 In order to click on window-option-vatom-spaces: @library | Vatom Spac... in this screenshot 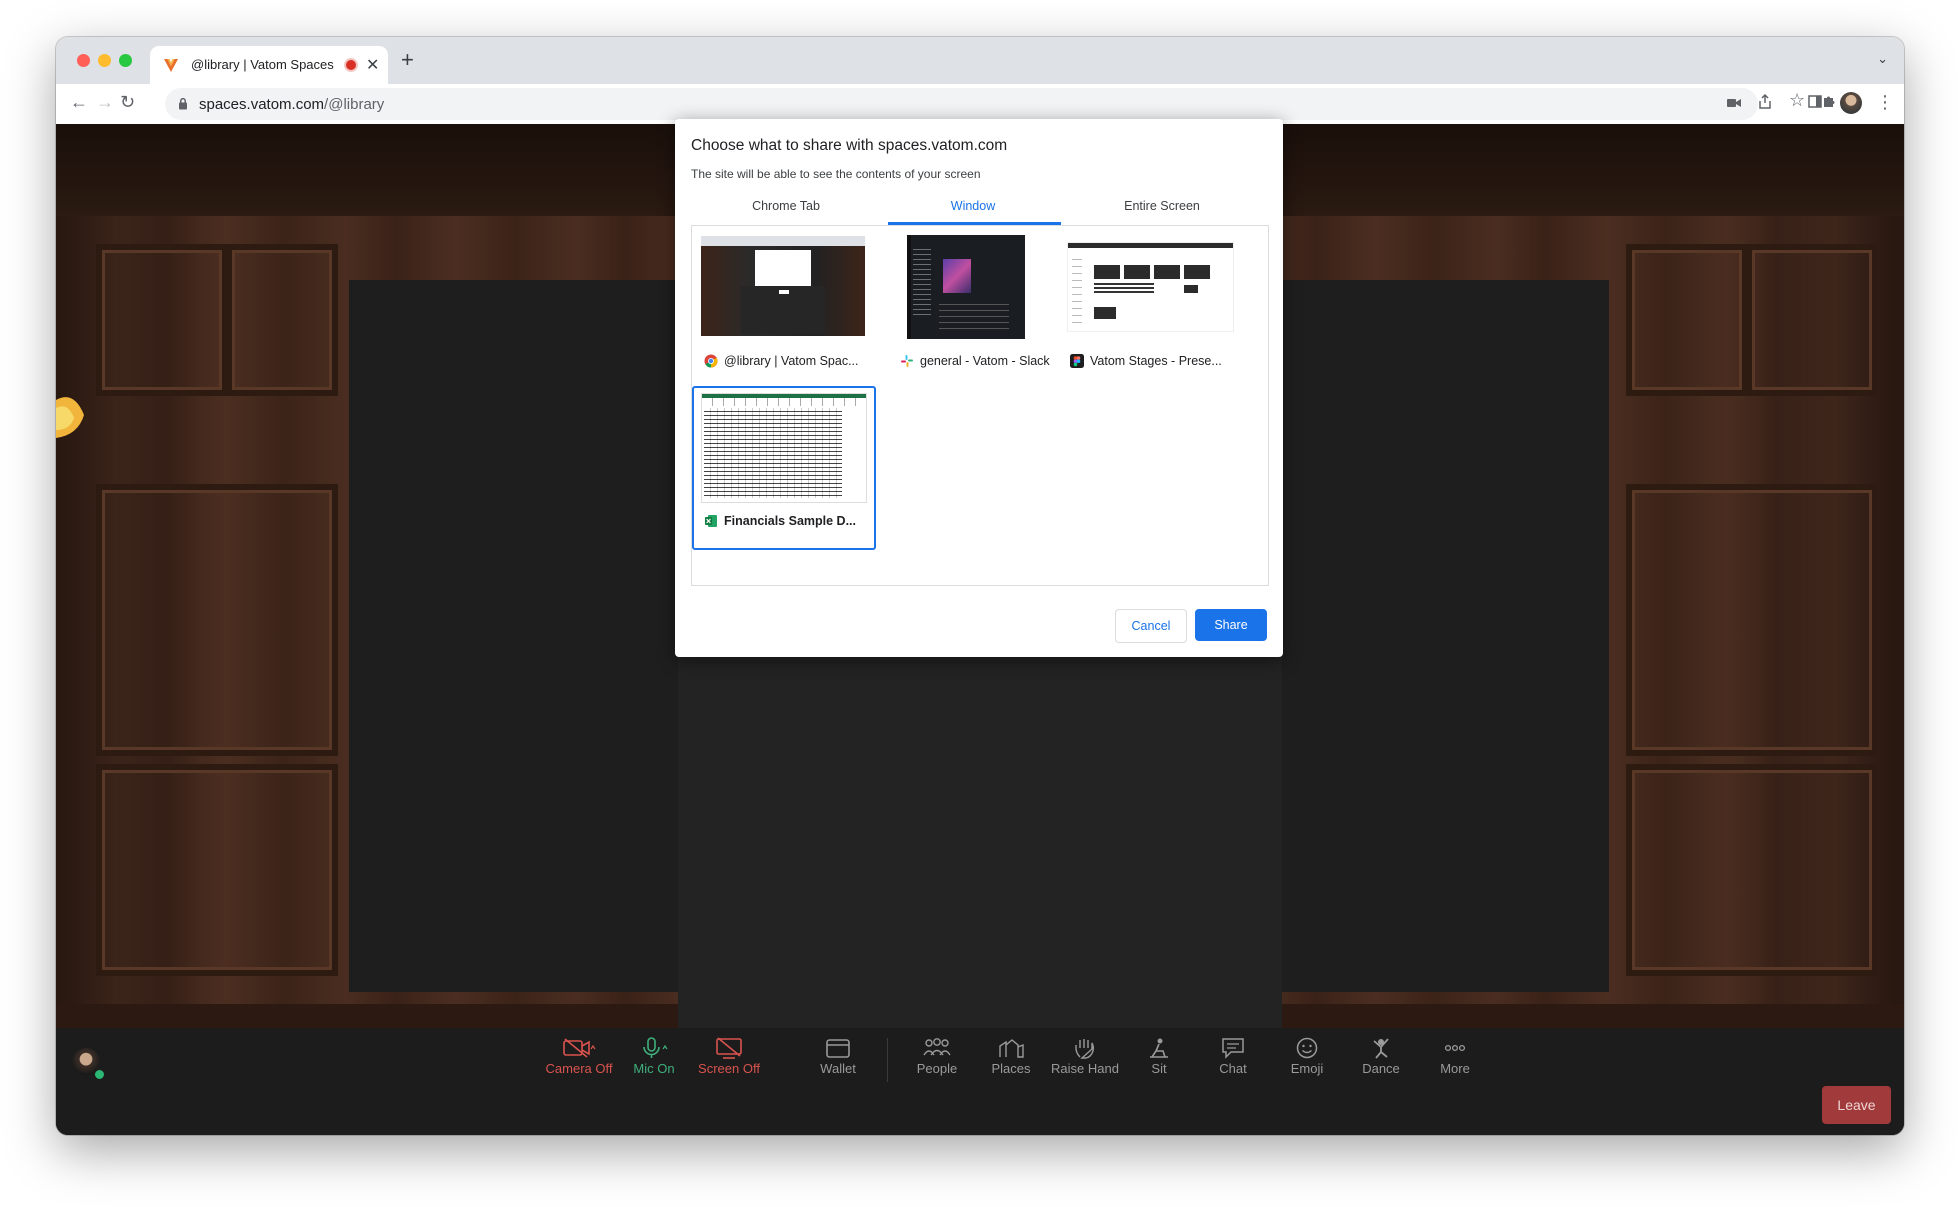, I will do `click(784, 308)`.